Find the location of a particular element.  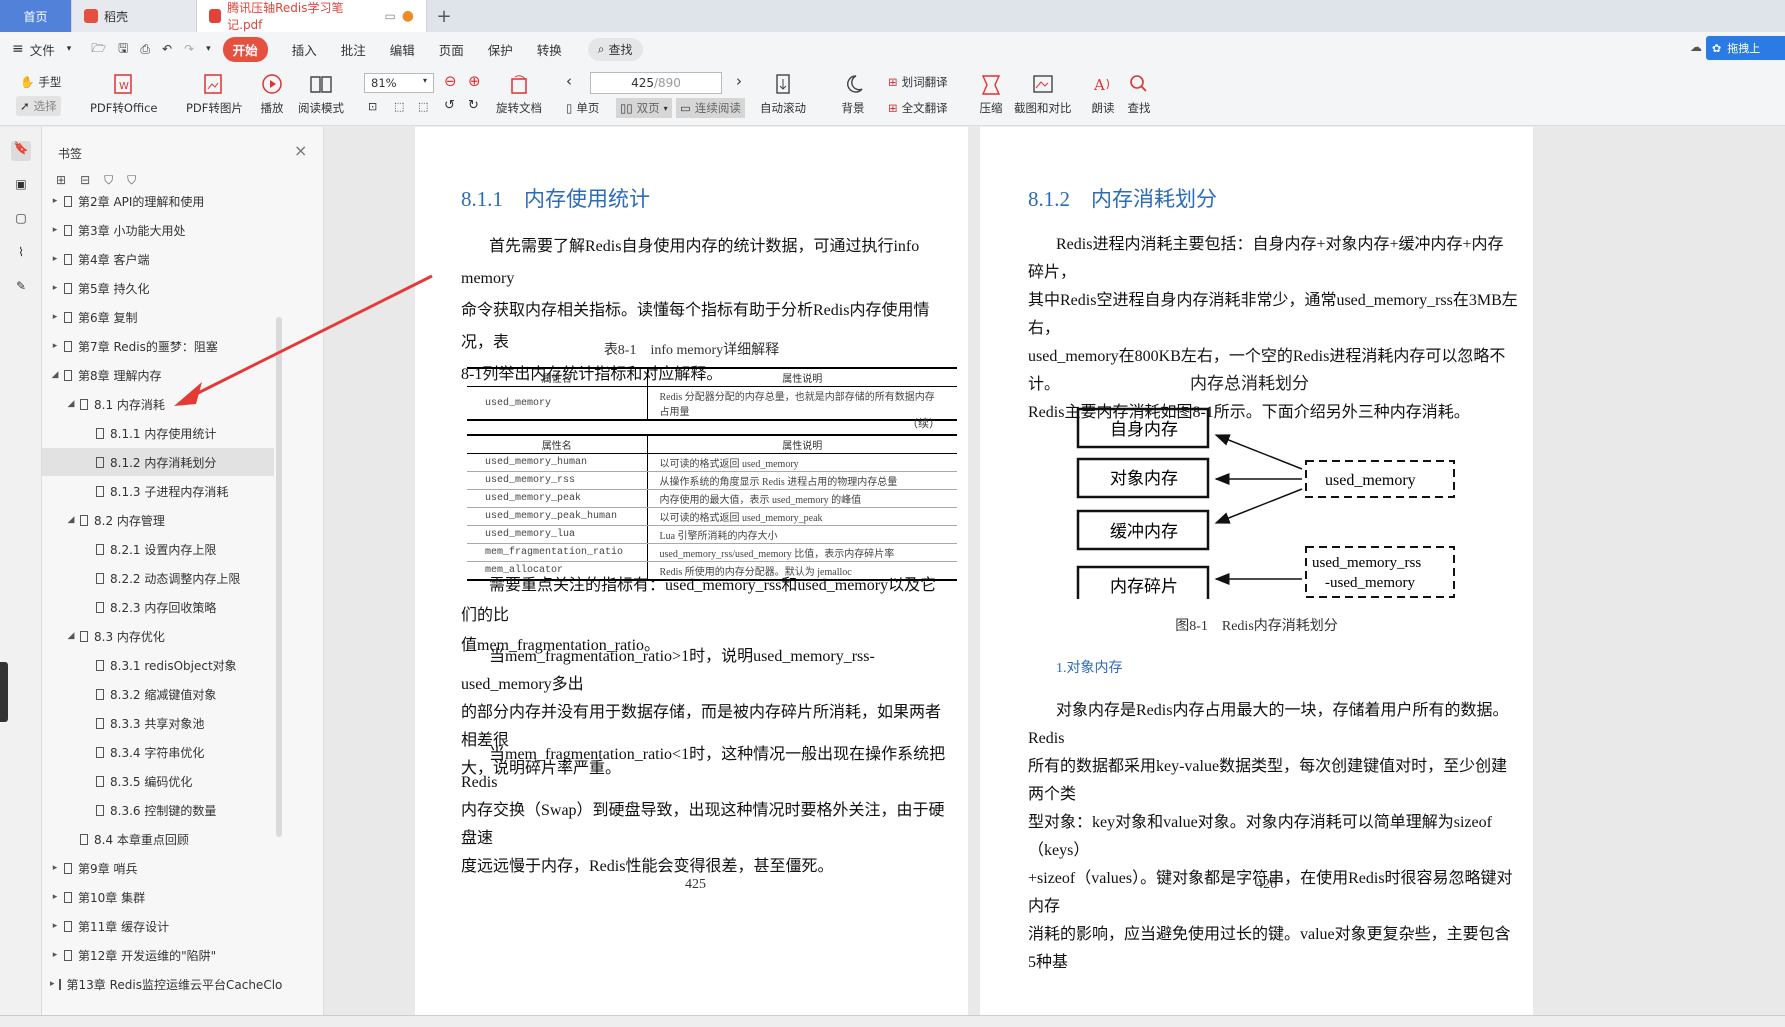

bookmark-item: 8.3.1 redisObject对象 is located at coordinates (158, 665).